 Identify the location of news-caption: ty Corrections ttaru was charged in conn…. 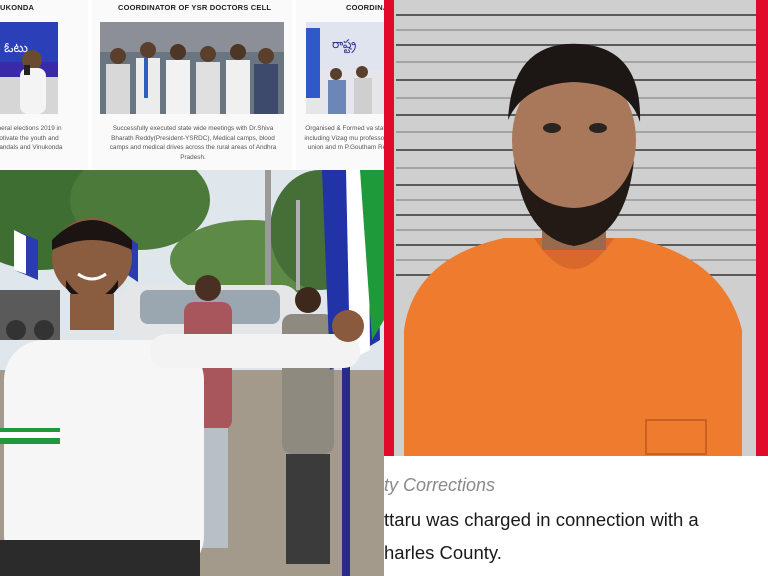
(576, 516).